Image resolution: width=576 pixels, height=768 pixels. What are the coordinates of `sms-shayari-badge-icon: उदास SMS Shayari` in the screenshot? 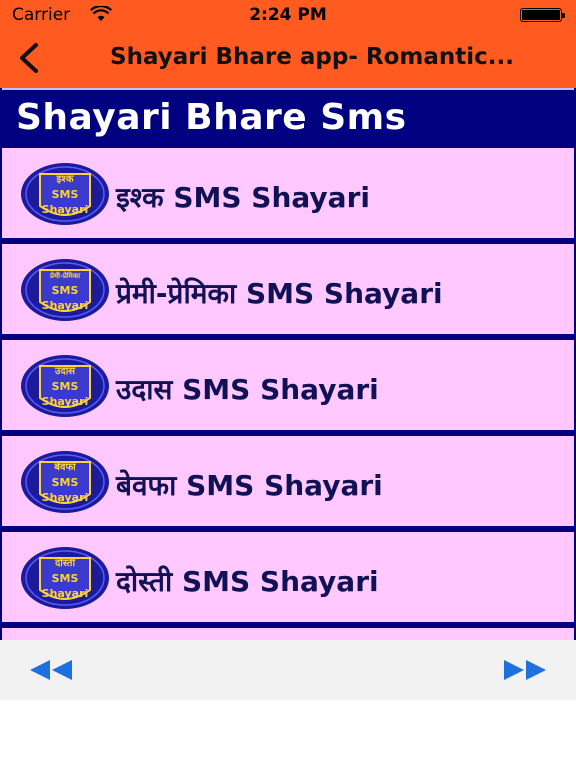 It's located at (65, 386).